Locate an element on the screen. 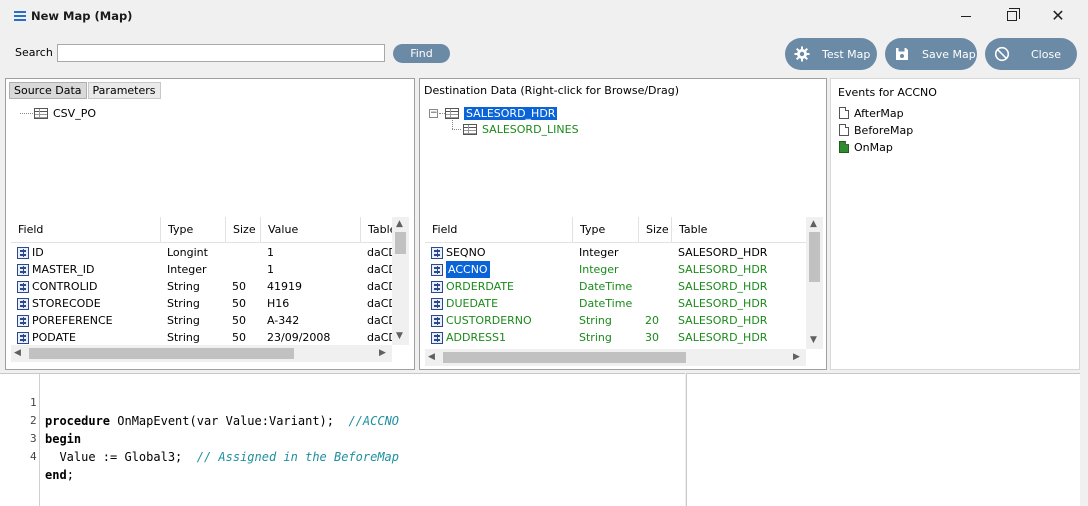  test-map-label: Test Map is located at coordinates (846, 54).